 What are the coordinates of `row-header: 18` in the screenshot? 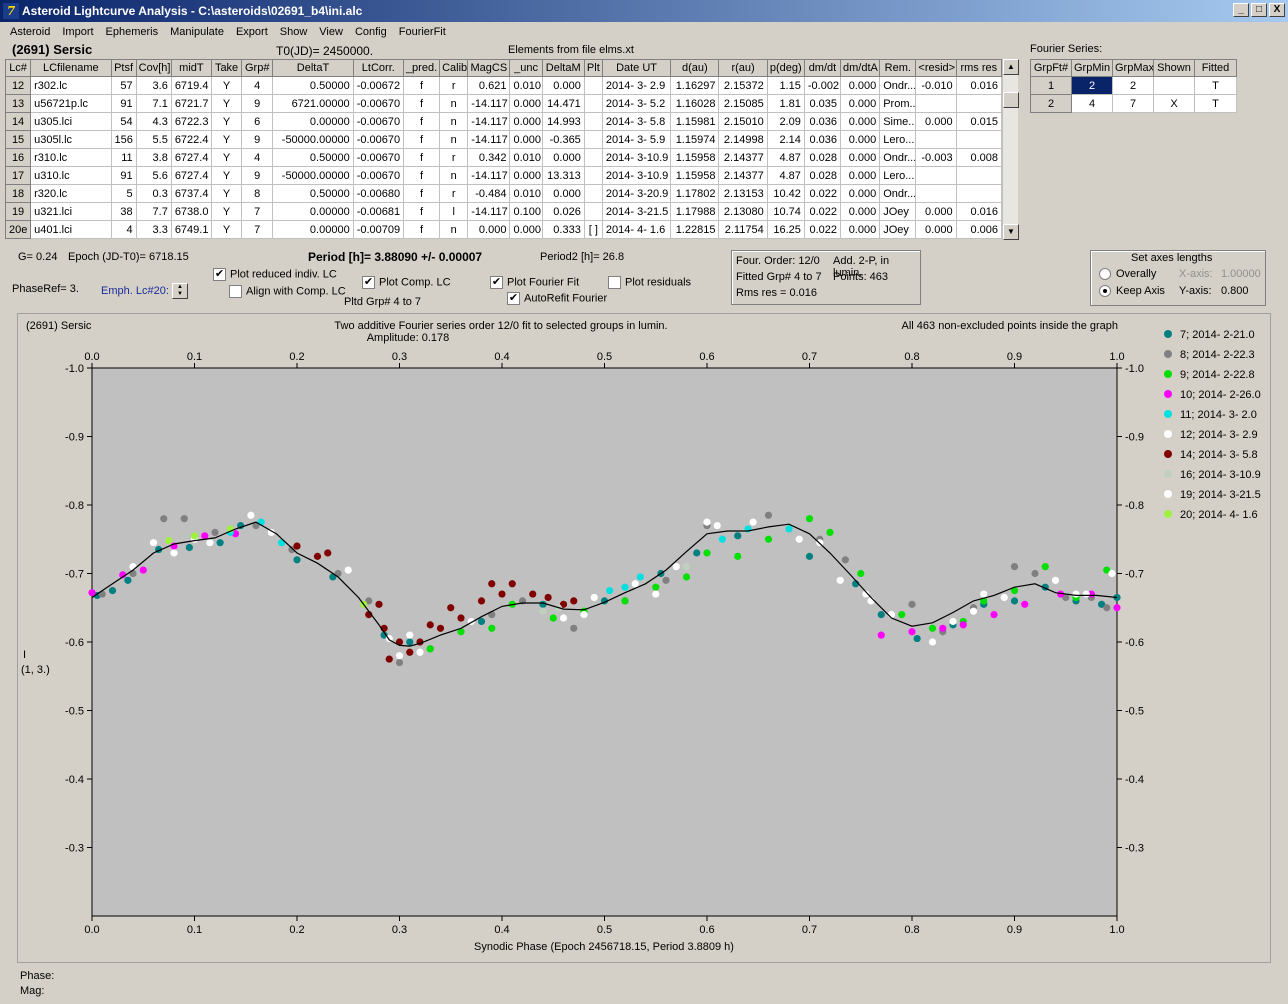 It's located at (18, 193).